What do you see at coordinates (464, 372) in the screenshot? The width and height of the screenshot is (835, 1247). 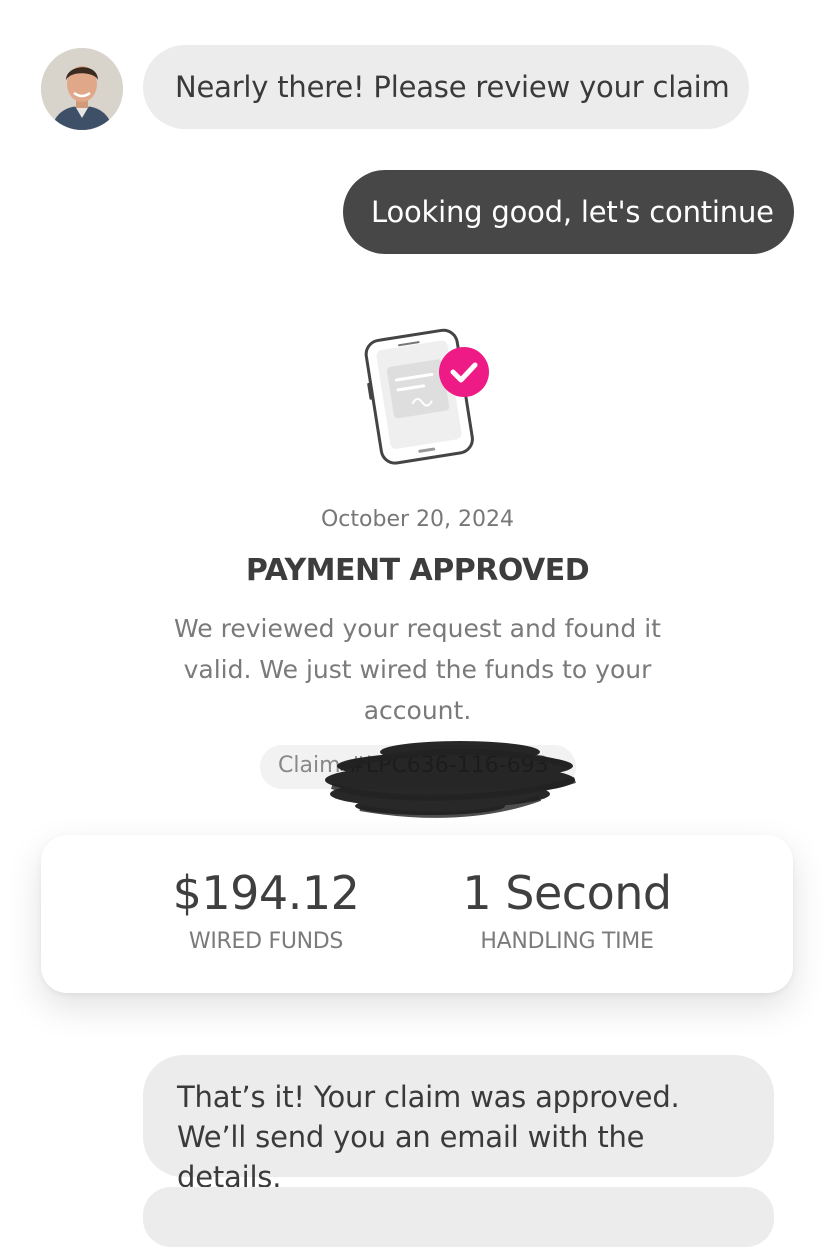 I see `check-badge-icon` at bounding box center [464, 372].